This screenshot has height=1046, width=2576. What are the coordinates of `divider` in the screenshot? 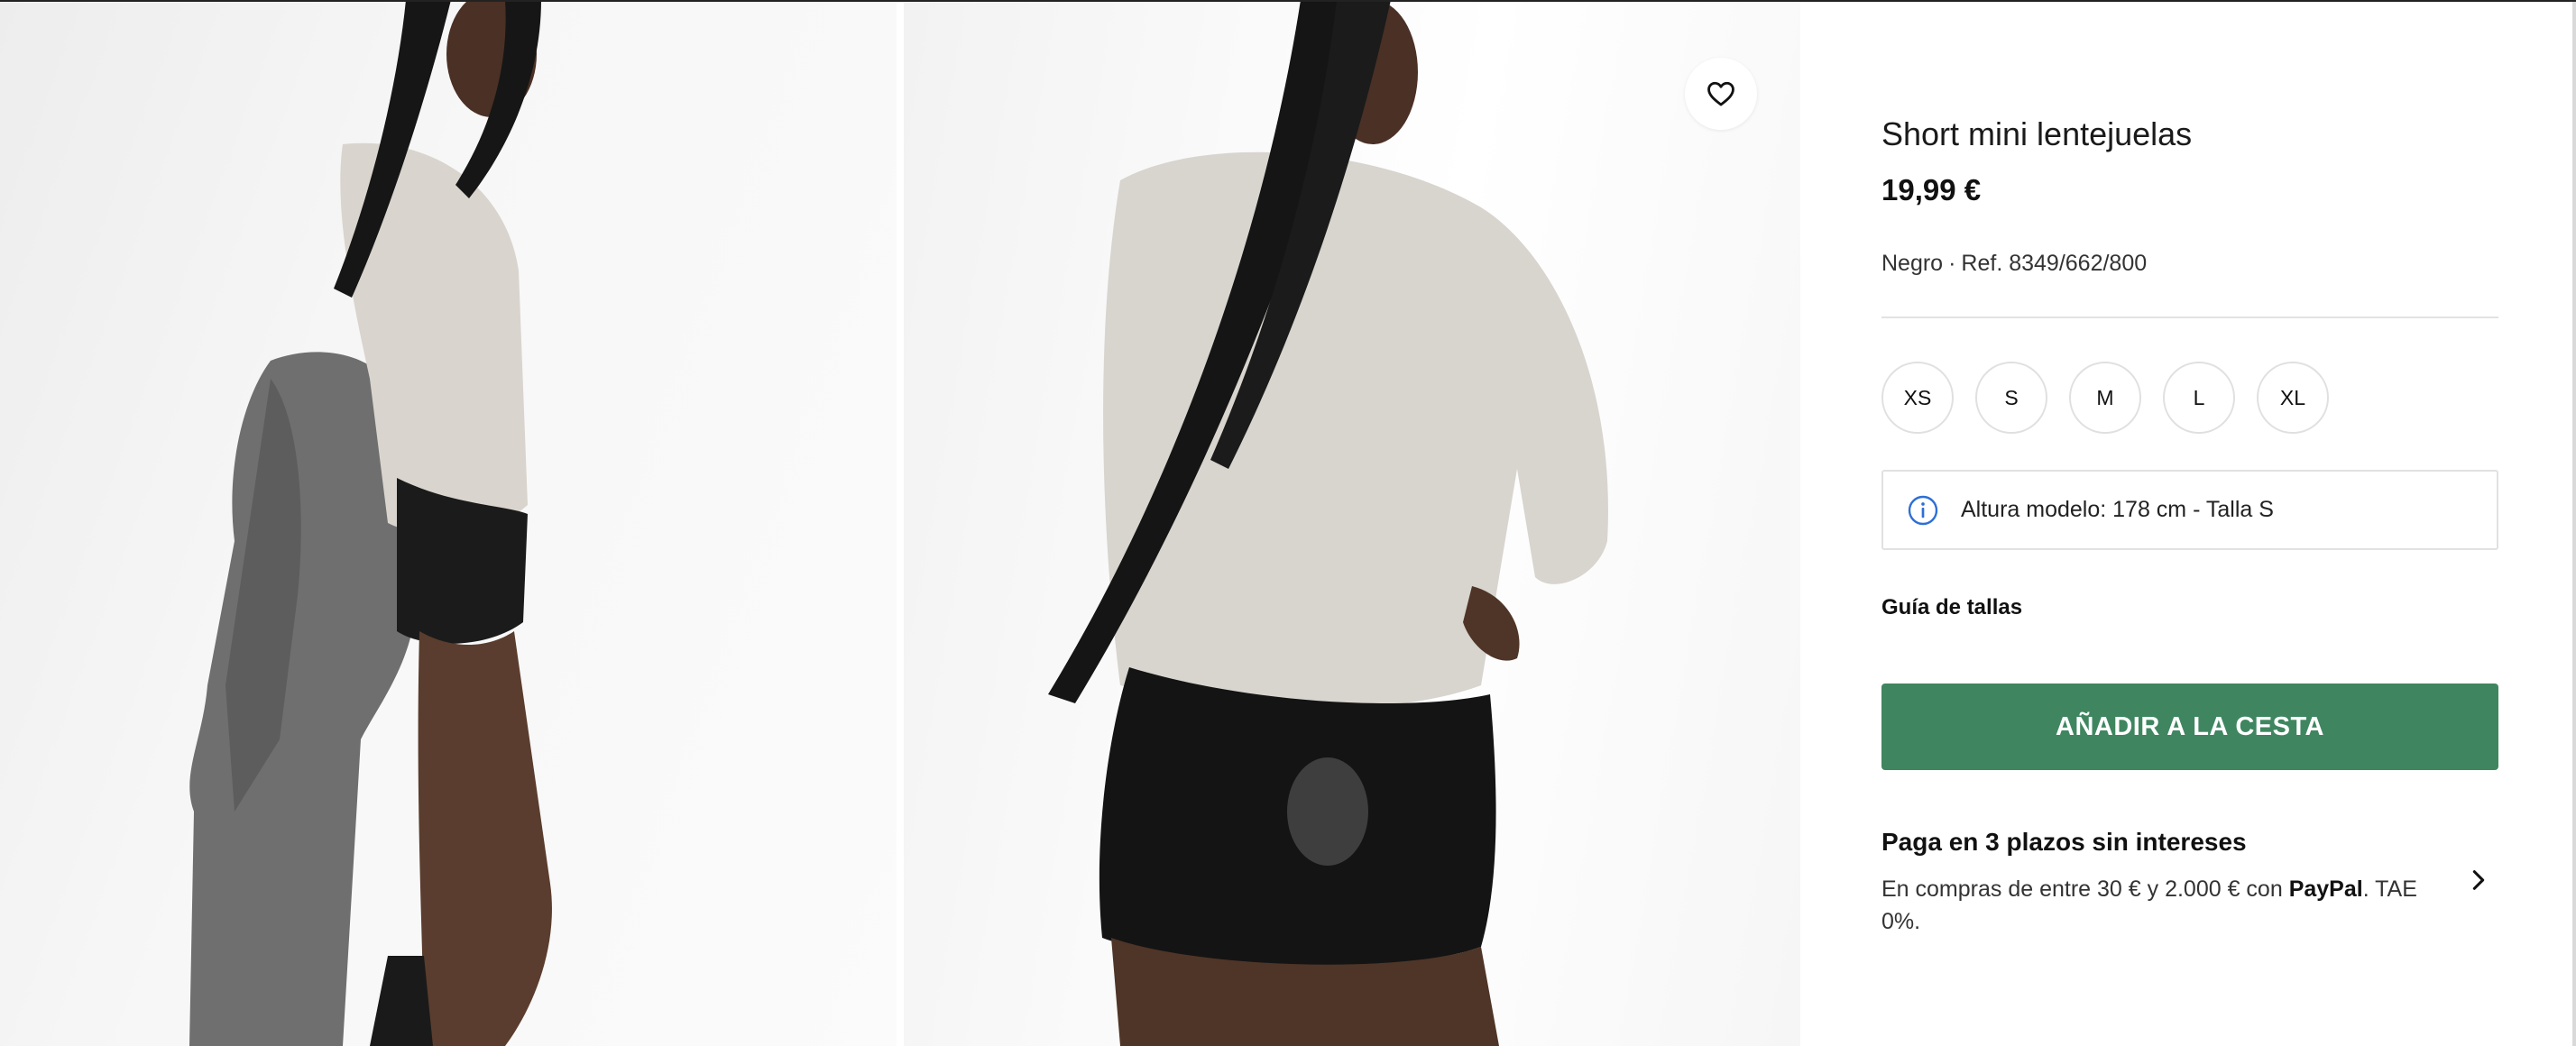 It's located at (2189, 317).